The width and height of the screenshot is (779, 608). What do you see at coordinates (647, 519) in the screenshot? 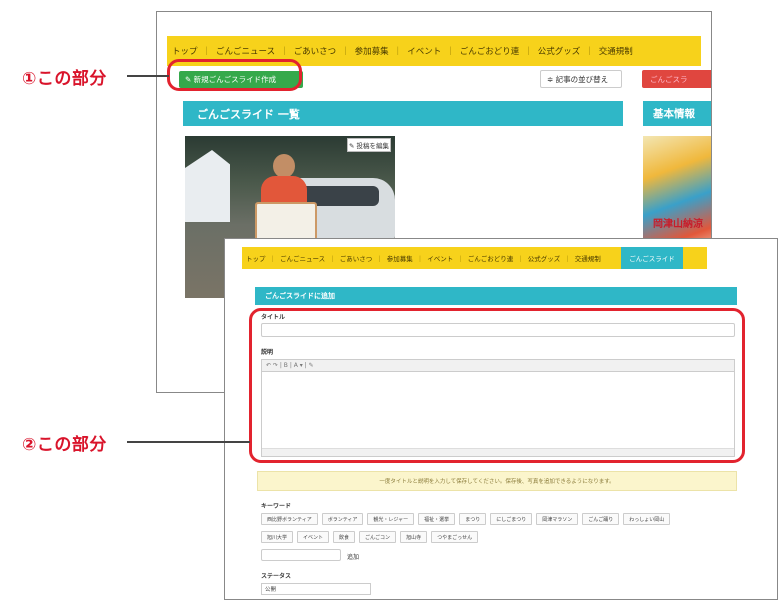
I see `keyword-tag: わっしょい岡山` at bounding box center [647, 519].